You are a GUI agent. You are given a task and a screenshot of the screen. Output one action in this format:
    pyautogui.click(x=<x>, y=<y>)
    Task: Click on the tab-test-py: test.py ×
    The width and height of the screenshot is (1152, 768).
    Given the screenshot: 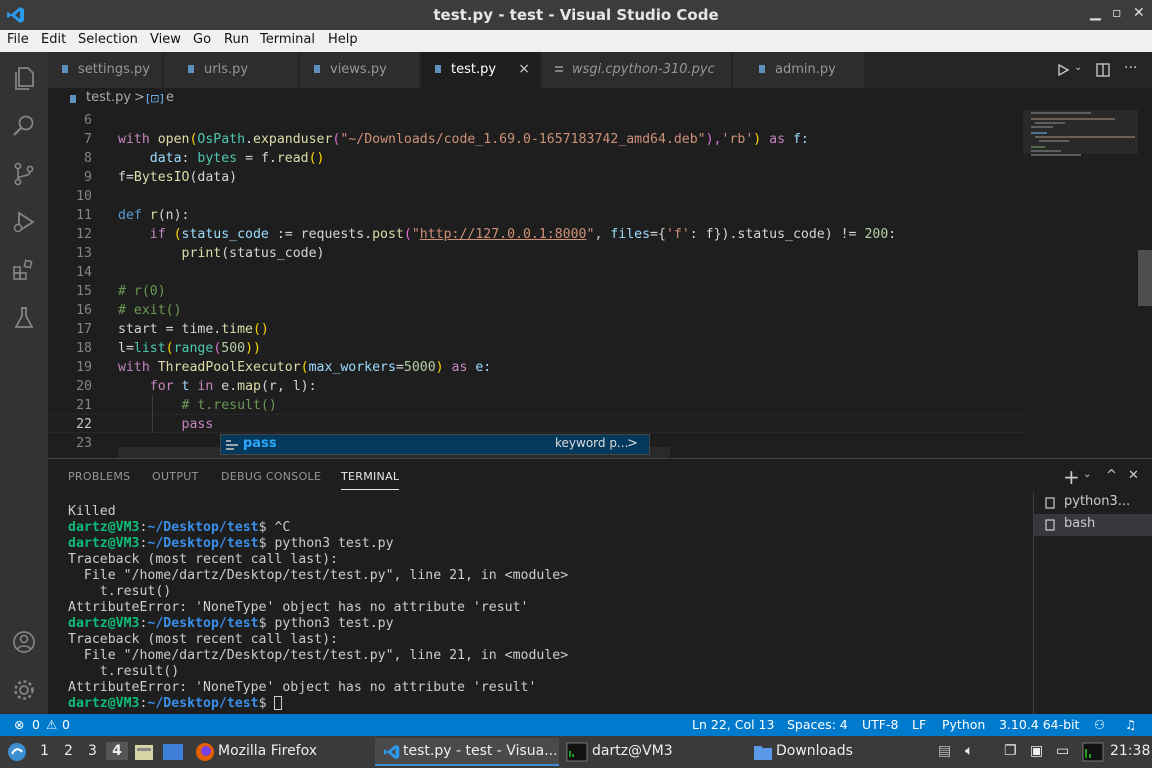 What is the action you would take?
    pyautogui.click(x=481, y=70)
    